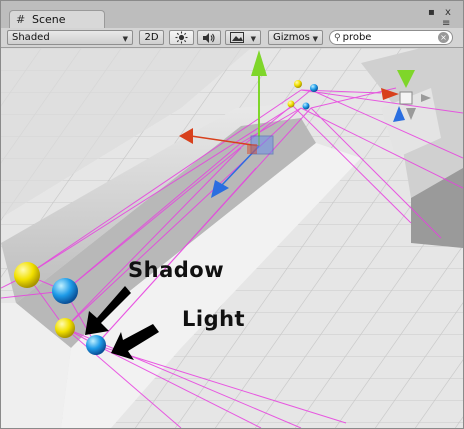 The height and width of the screenshot is (429, 464). Describe the element at coordinates (298, 84) in the screenshot. I see `probe-shadow-far` at that location.